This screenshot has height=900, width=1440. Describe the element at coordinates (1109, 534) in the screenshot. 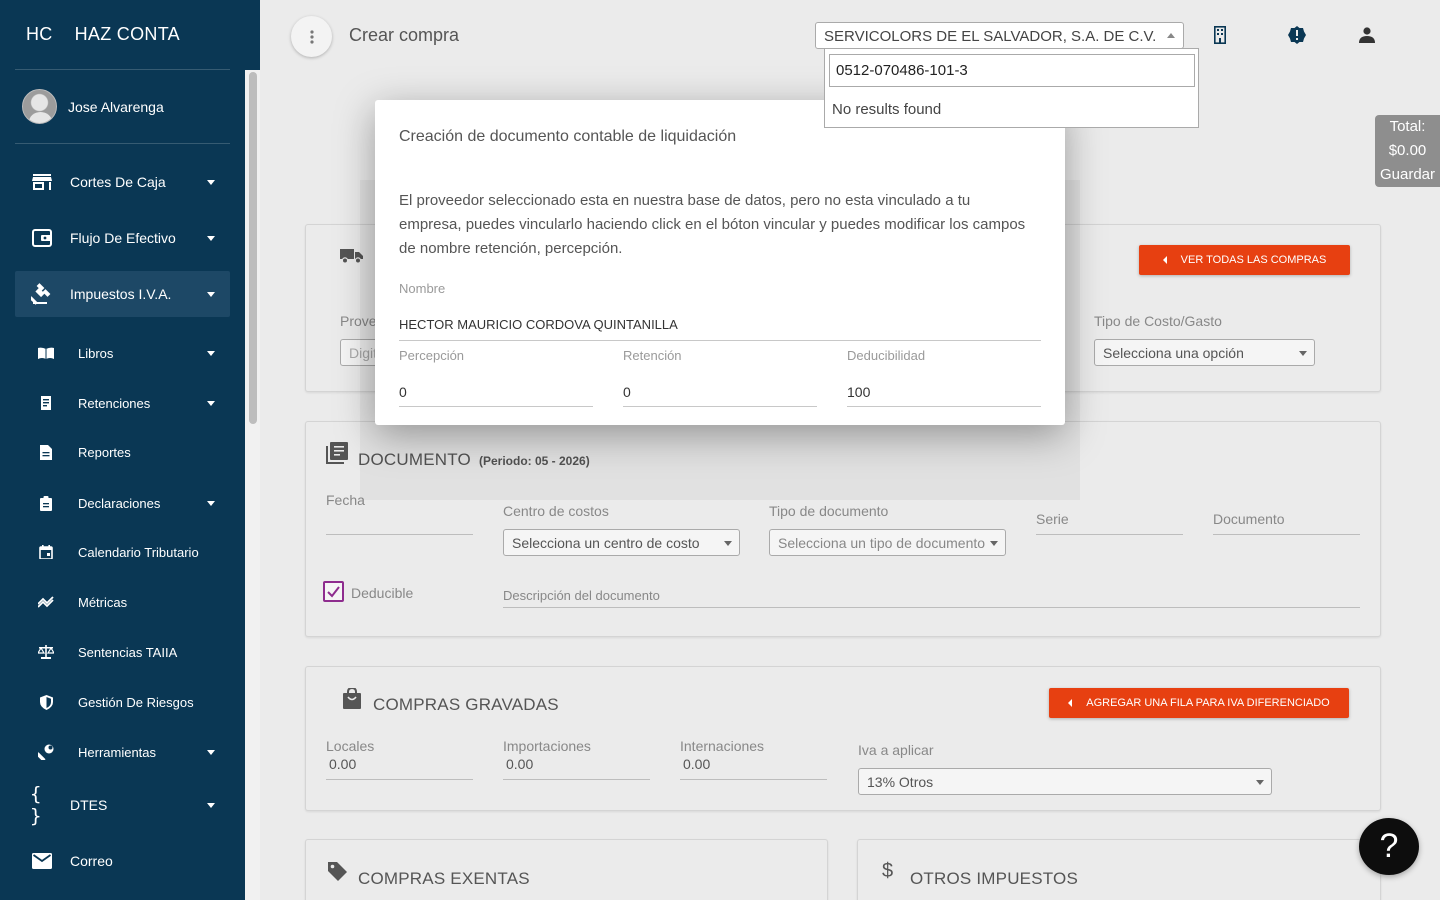

I see `serie-input` at that location.